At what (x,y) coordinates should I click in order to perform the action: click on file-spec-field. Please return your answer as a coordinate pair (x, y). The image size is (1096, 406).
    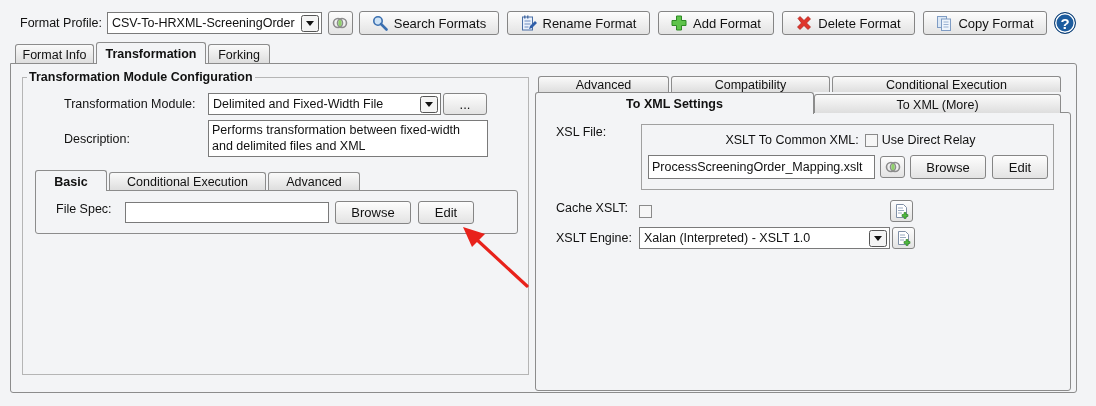
    Looking at the image, I should click on (227, 212).